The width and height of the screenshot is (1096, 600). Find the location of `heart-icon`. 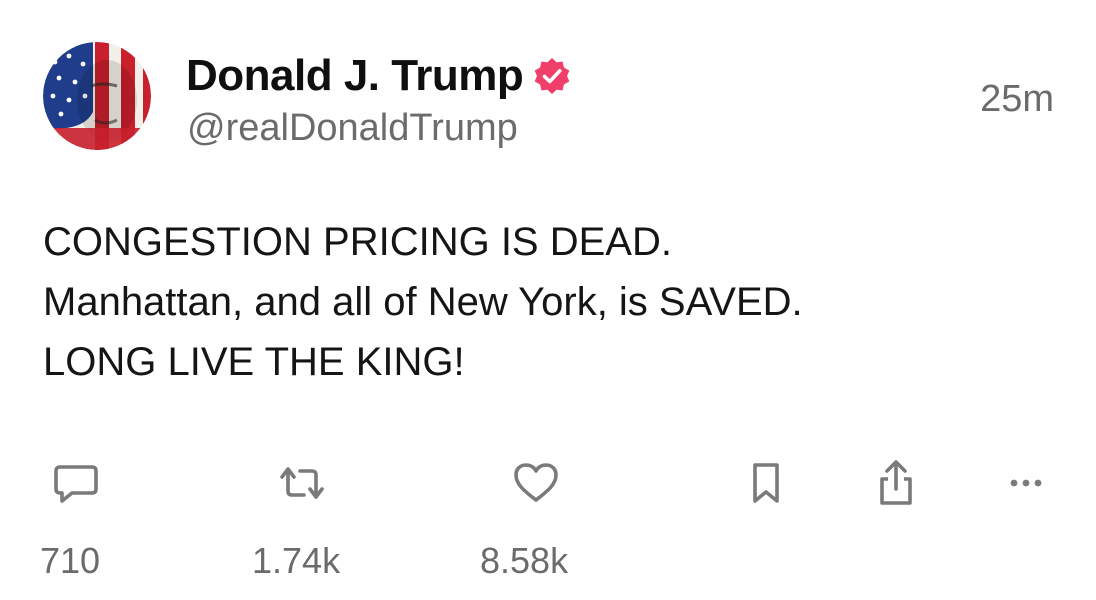

heart-icon is located at coordinates (536, 482).